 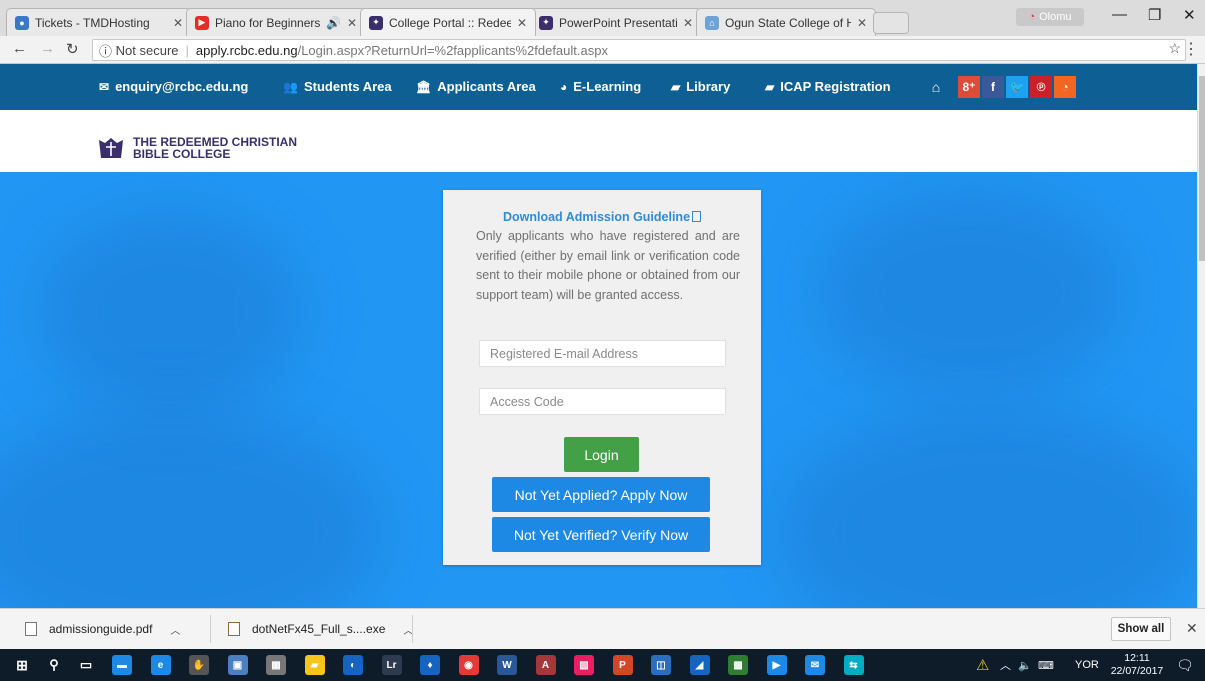 I want to click on tab-label: Piano for Beginners, L, so click(x=267, y=22).